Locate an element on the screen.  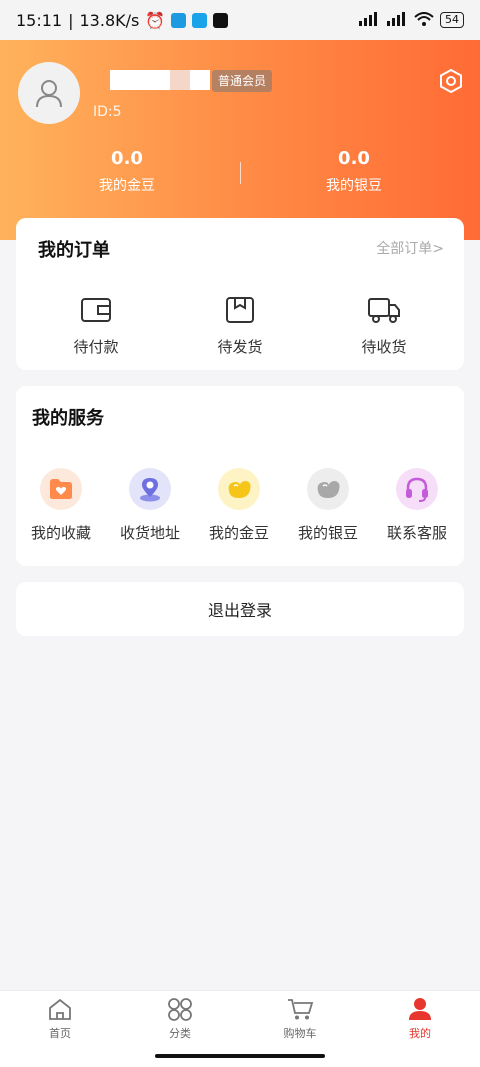
tiktok-icon is located at coordinates (221, 20).